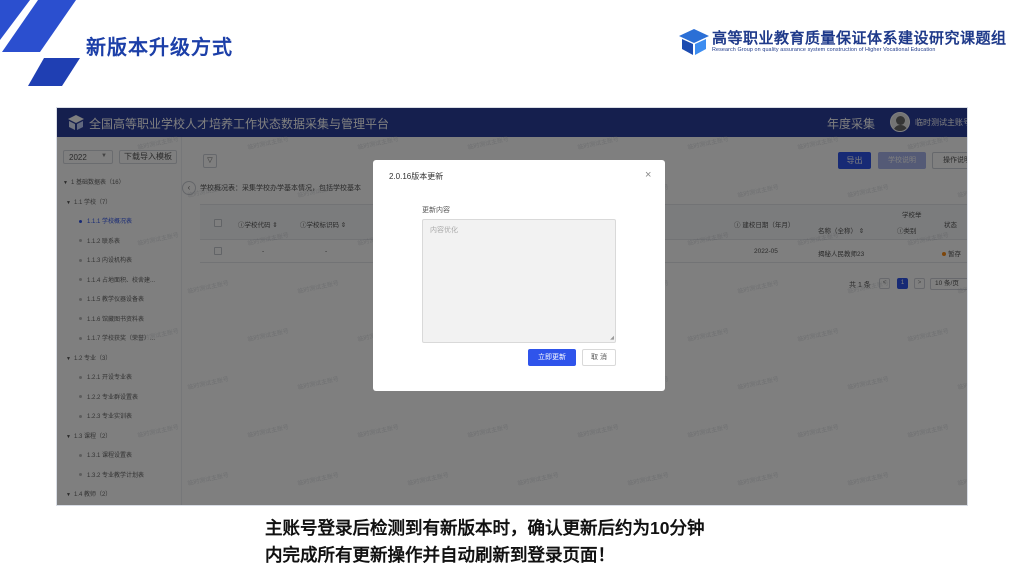 This screenshot has height=576, width=1024. Describe the element at coordinates (416, 176) in the screenshot. I see `dialog-title: 2.0.16版本更新` at that location.